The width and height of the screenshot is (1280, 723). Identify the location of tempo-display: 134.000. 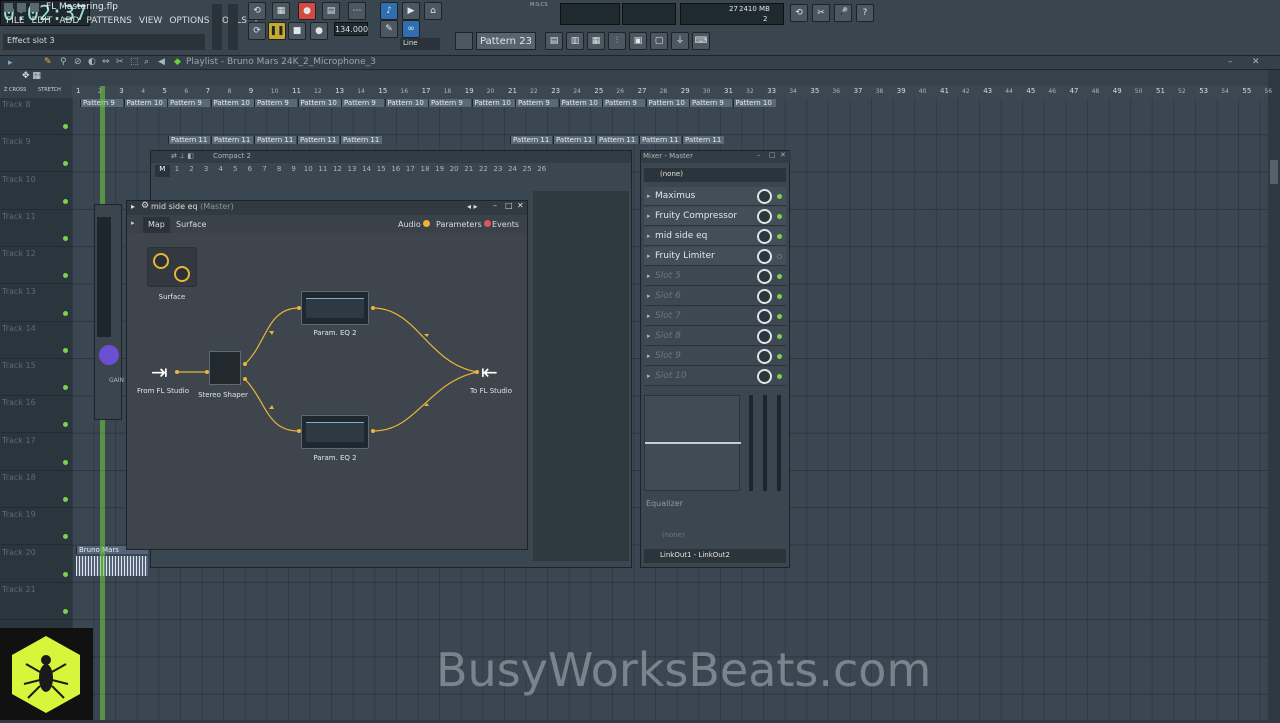
(351, 29).